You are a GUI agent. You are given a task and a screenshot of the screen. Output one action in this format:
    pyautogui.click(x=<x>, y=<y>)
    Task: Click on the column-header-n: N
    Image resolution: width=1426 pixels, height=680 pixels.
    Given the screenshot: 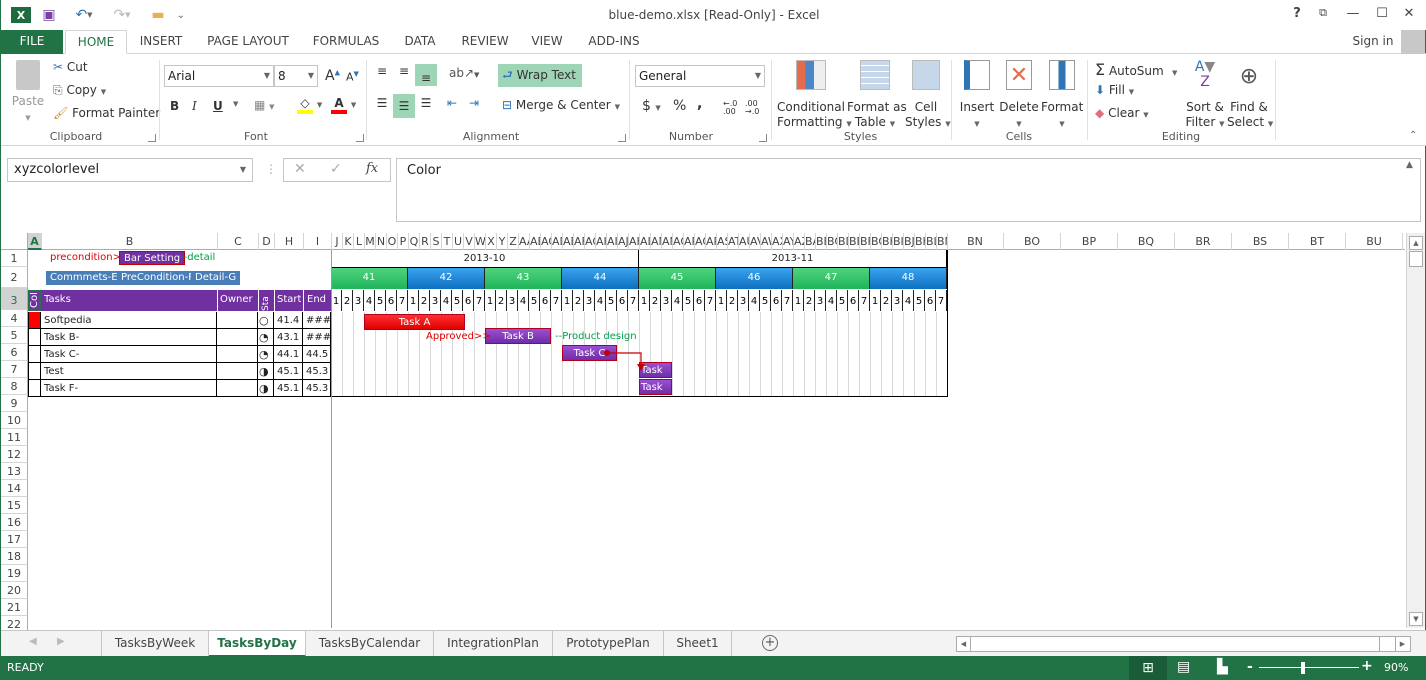 What is the action you would take?
    pyautogui.click(x=381, y=241)
    